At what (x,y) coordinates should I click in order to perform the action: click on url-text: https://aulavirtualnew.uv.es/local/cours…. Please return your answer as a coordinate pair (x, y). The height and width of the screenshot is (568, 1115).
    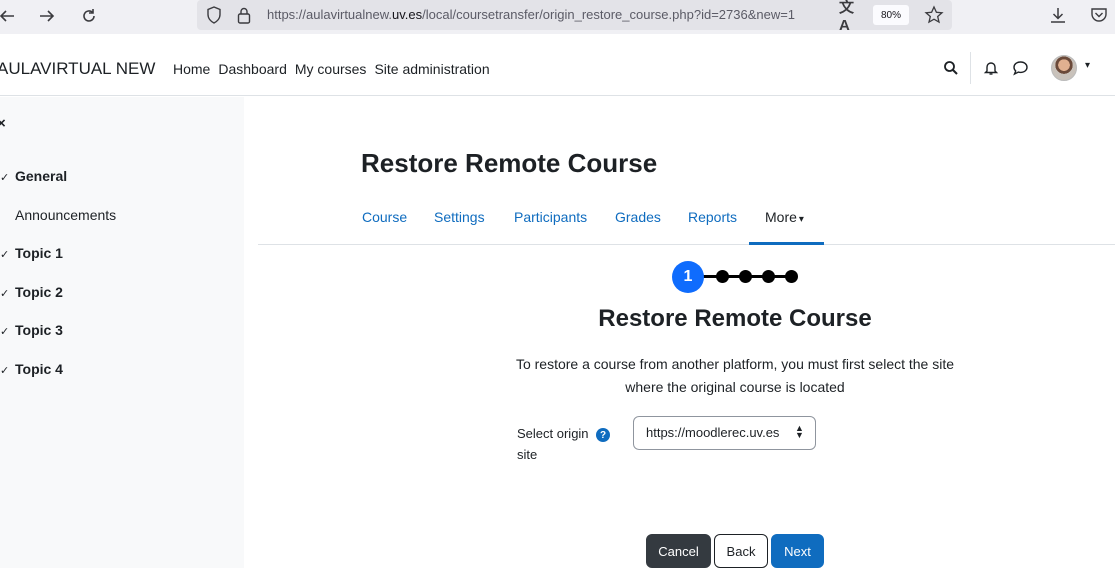
    Looking at the image, I should click on (553, 14).